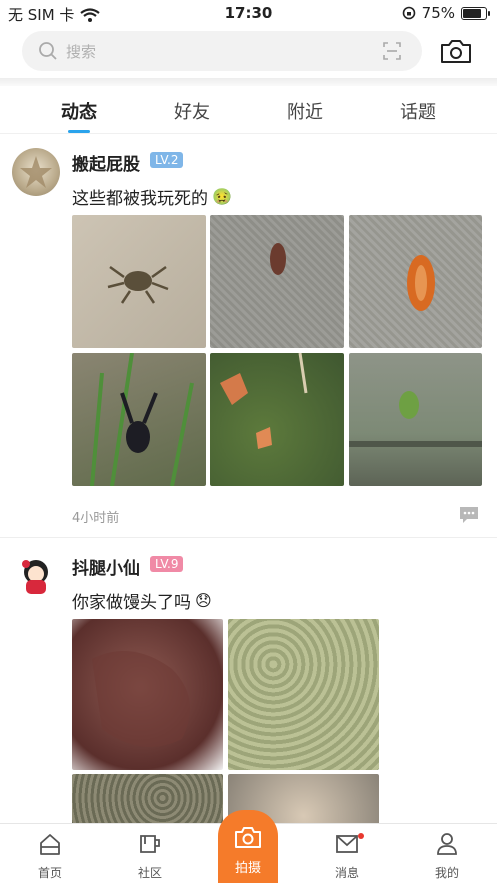 The width and height of the screenshot is (497, 883). What do you see at coordinates (96, 518) in the screenshot?
I see `post-timestamp: 4小时前` at bounding box center [96, 518].